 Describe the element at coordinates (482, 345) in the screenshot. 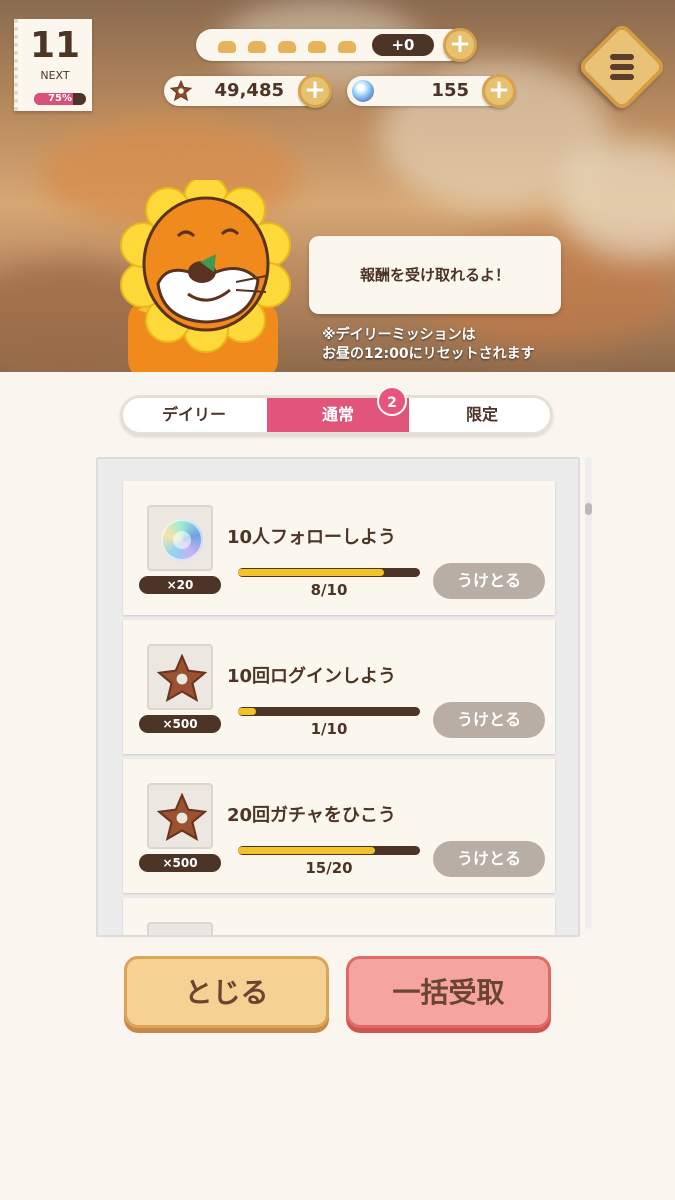

I see `reset-notice: ※デイリーミッションは お昼の12:00にリセットされます` at that location.